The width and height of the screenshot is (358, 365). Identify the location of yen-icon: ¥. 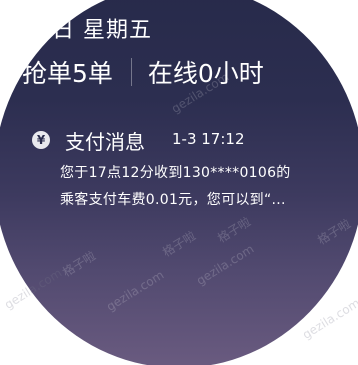
(41, 140).